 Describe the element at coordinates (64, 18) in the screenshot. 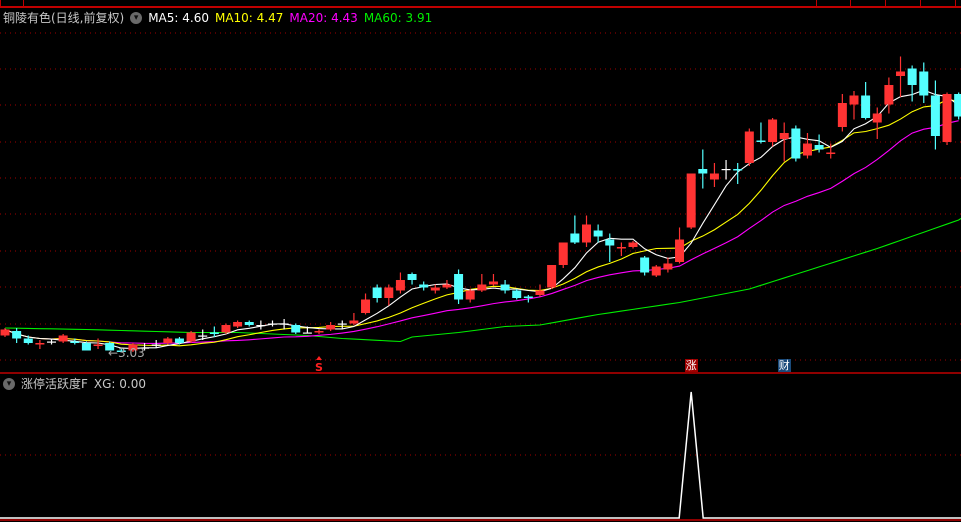

I see `stock-title: 铜陵有色(日线,前复权)` at that location.